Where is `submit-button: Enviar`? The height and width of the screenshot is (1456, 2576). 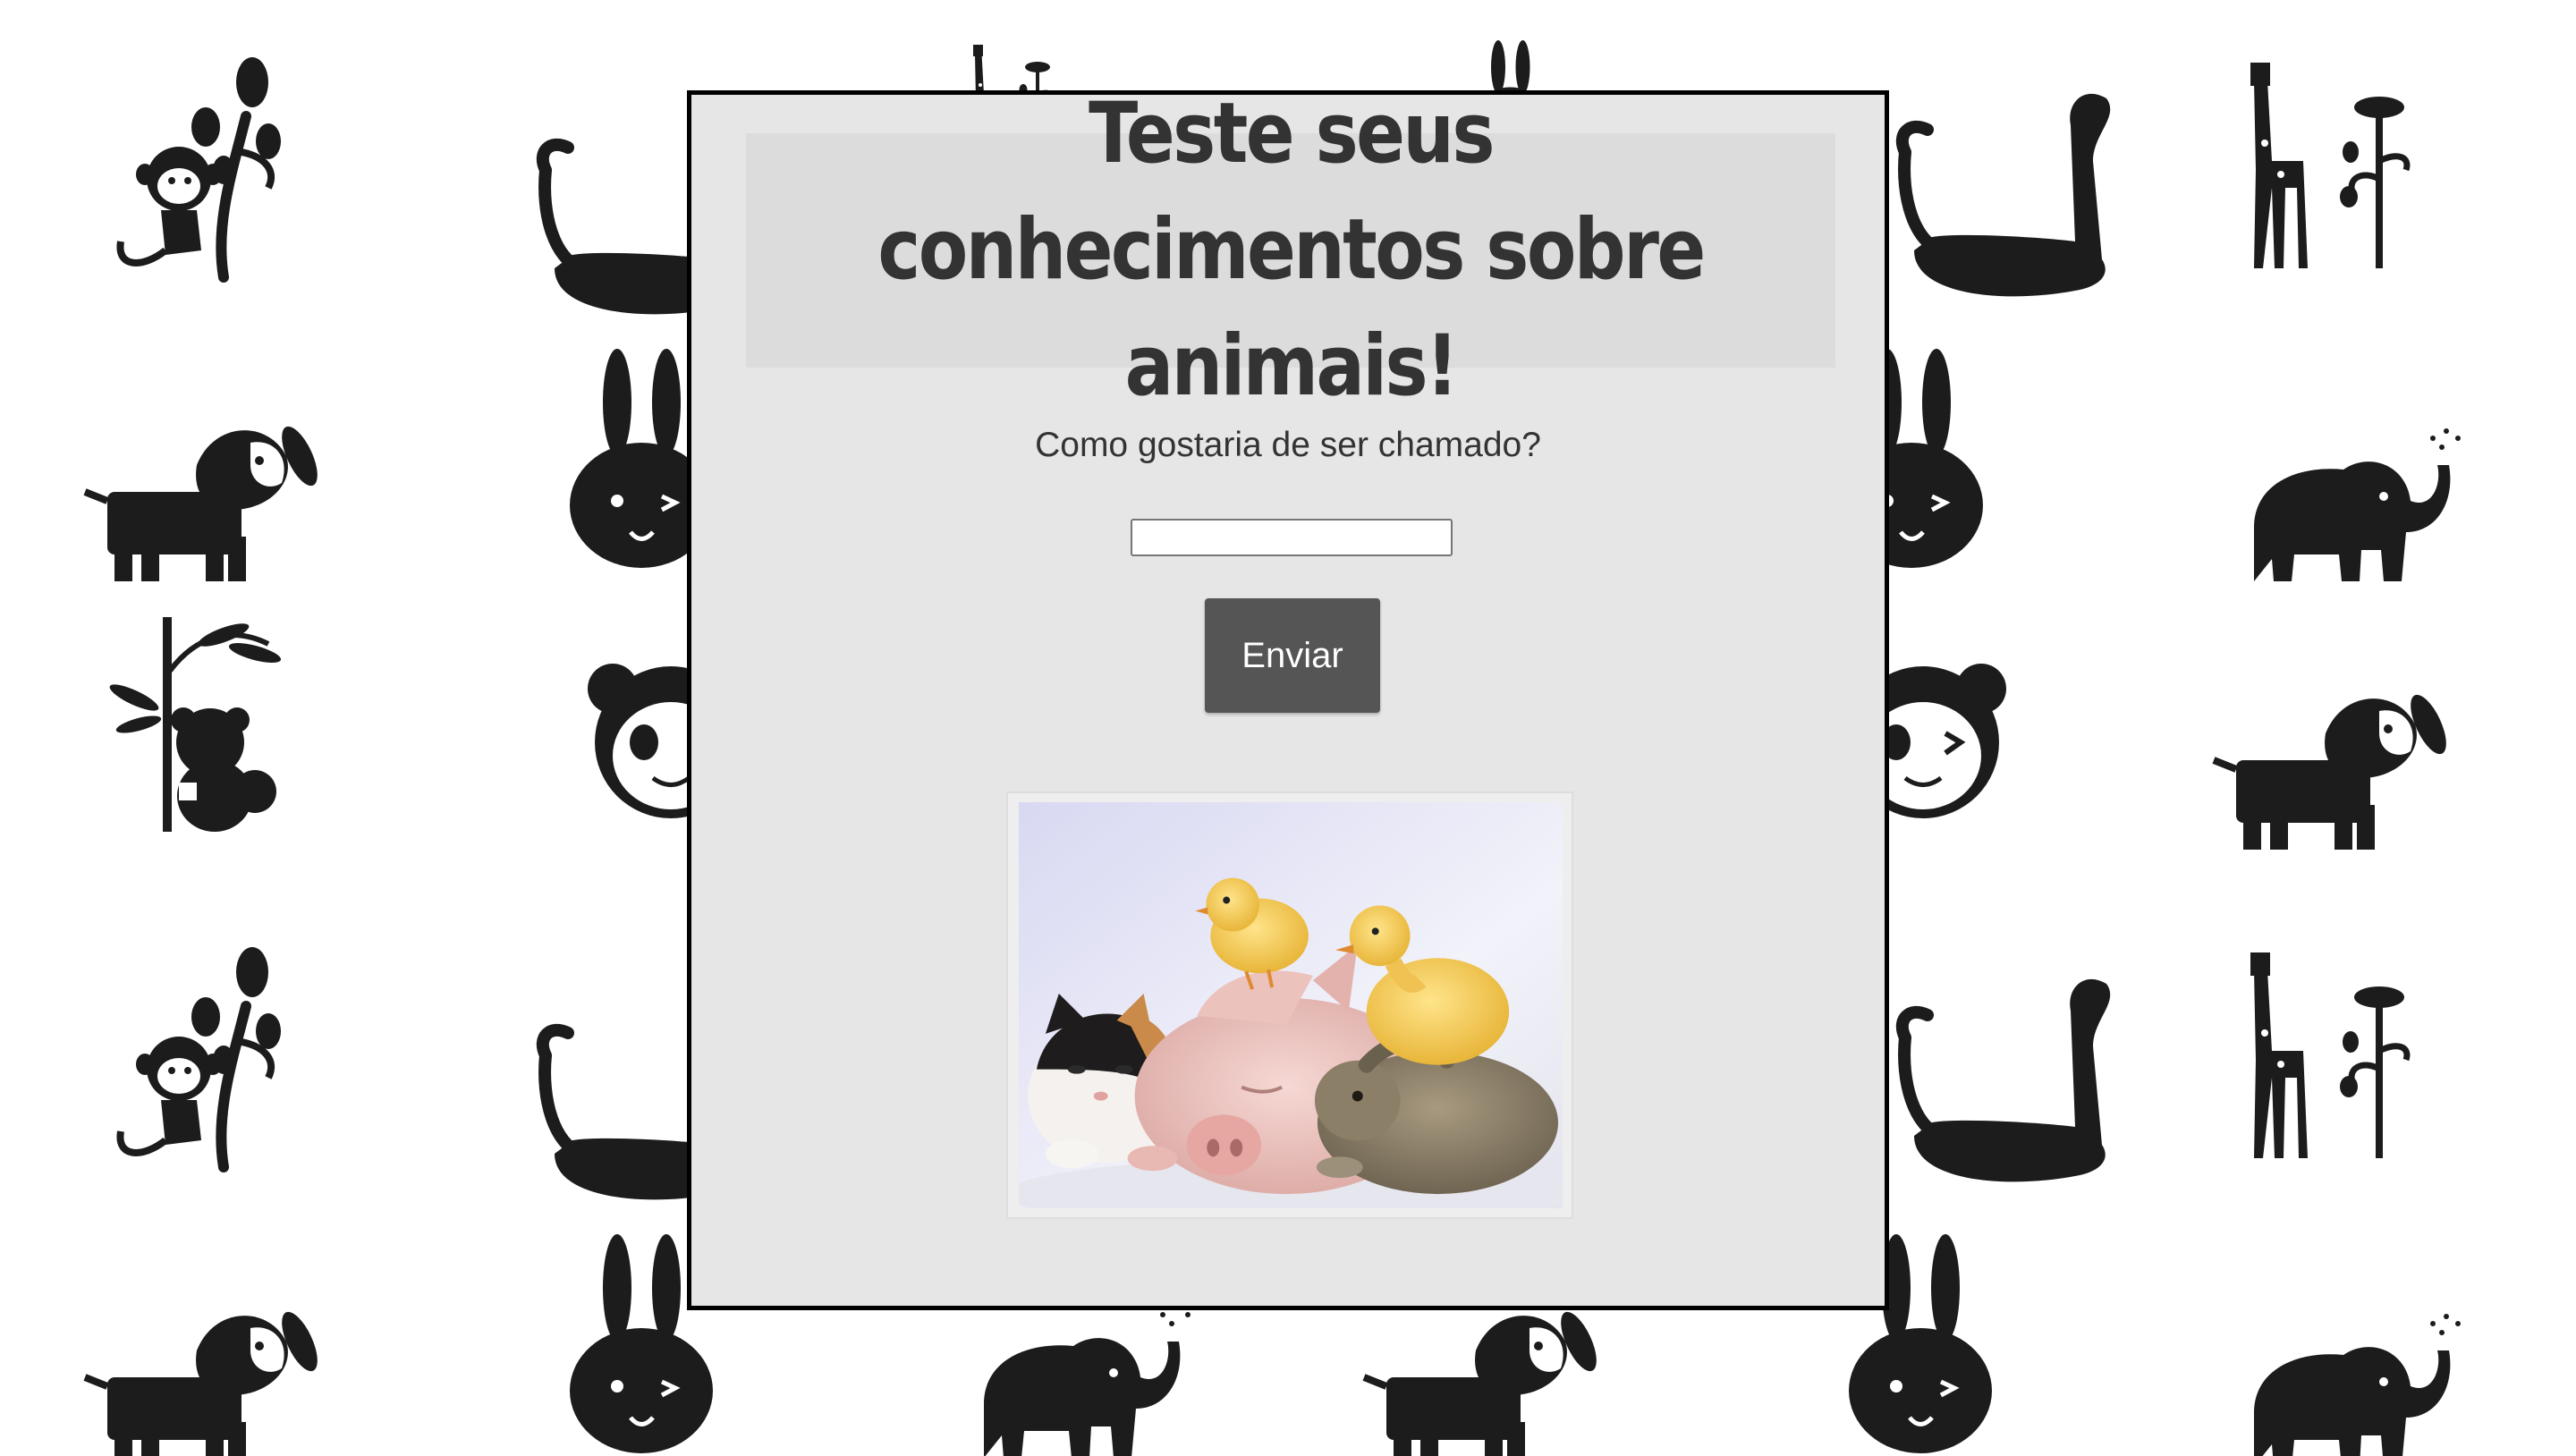
submit-button: Enviar is located at coordinates (1292, 655).